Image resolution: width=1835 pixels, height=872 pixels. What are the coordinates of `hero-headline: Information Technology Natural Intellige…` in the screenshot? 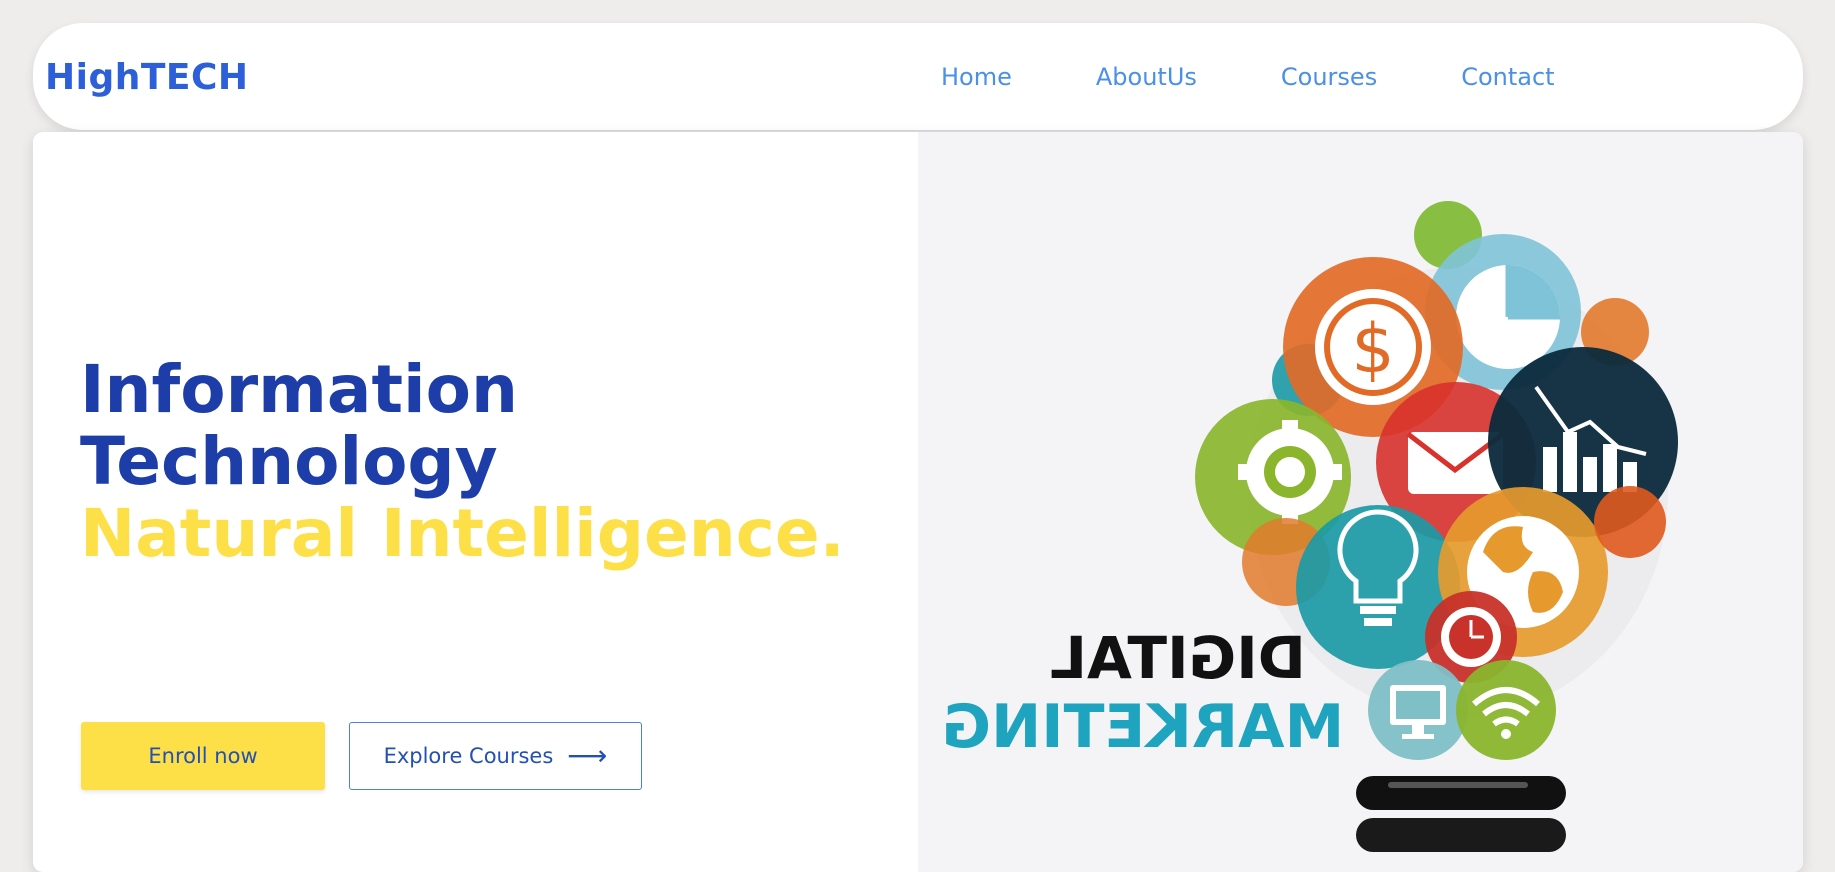 It's located at (462, 462).